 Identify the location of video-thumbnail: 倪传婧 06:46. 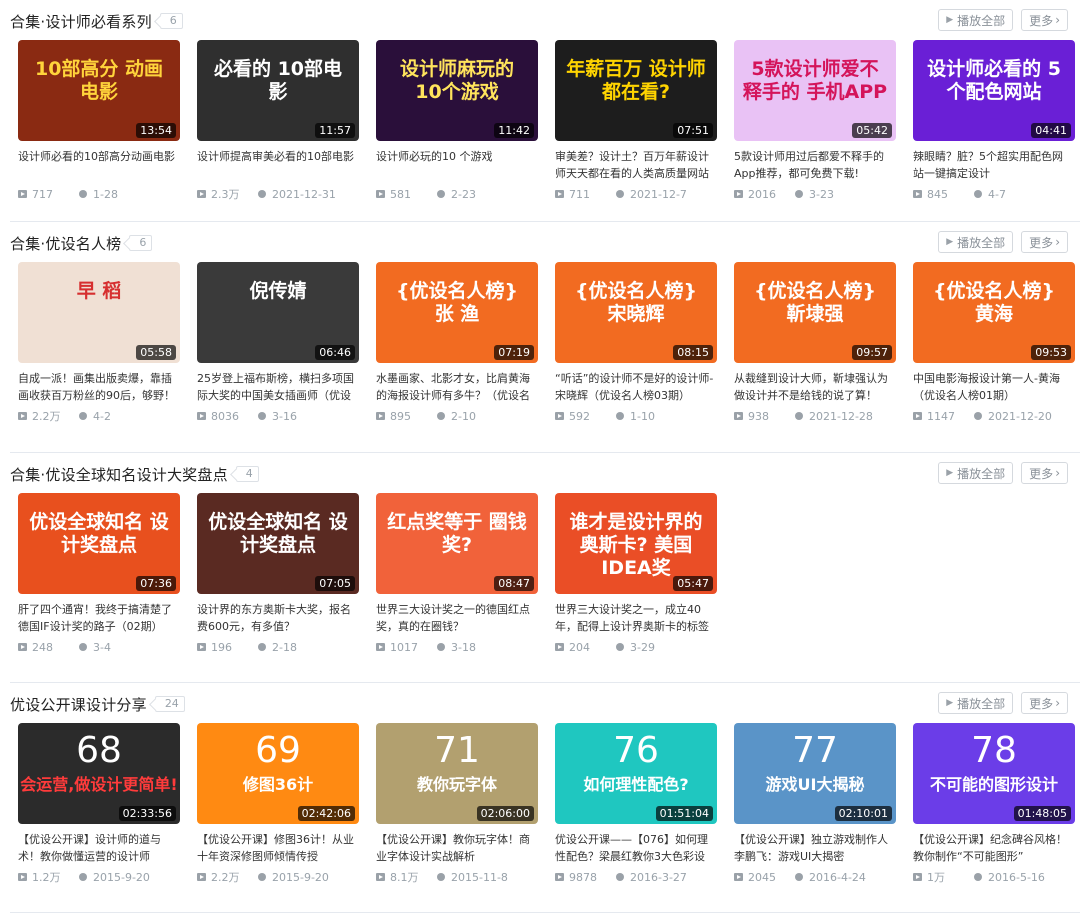
(278, 312).